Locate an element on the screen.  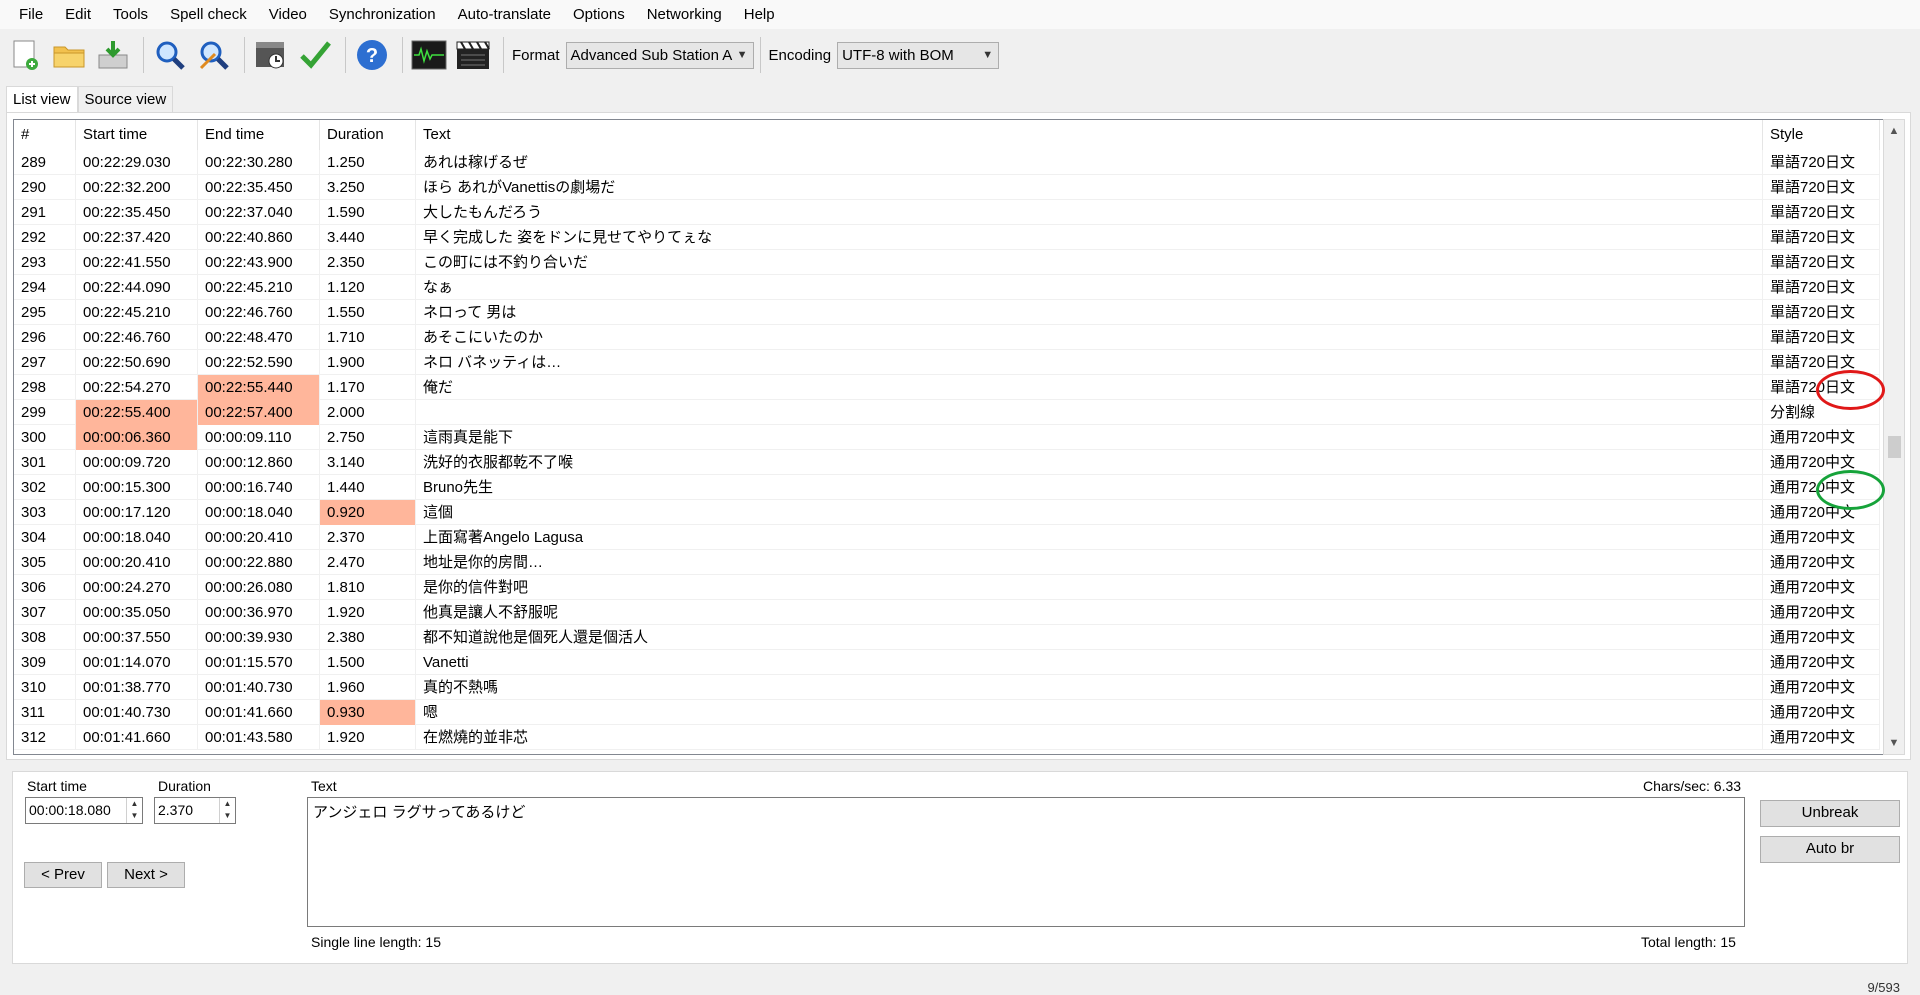
prev-button: < Prev is located at coordinates (63, 875).